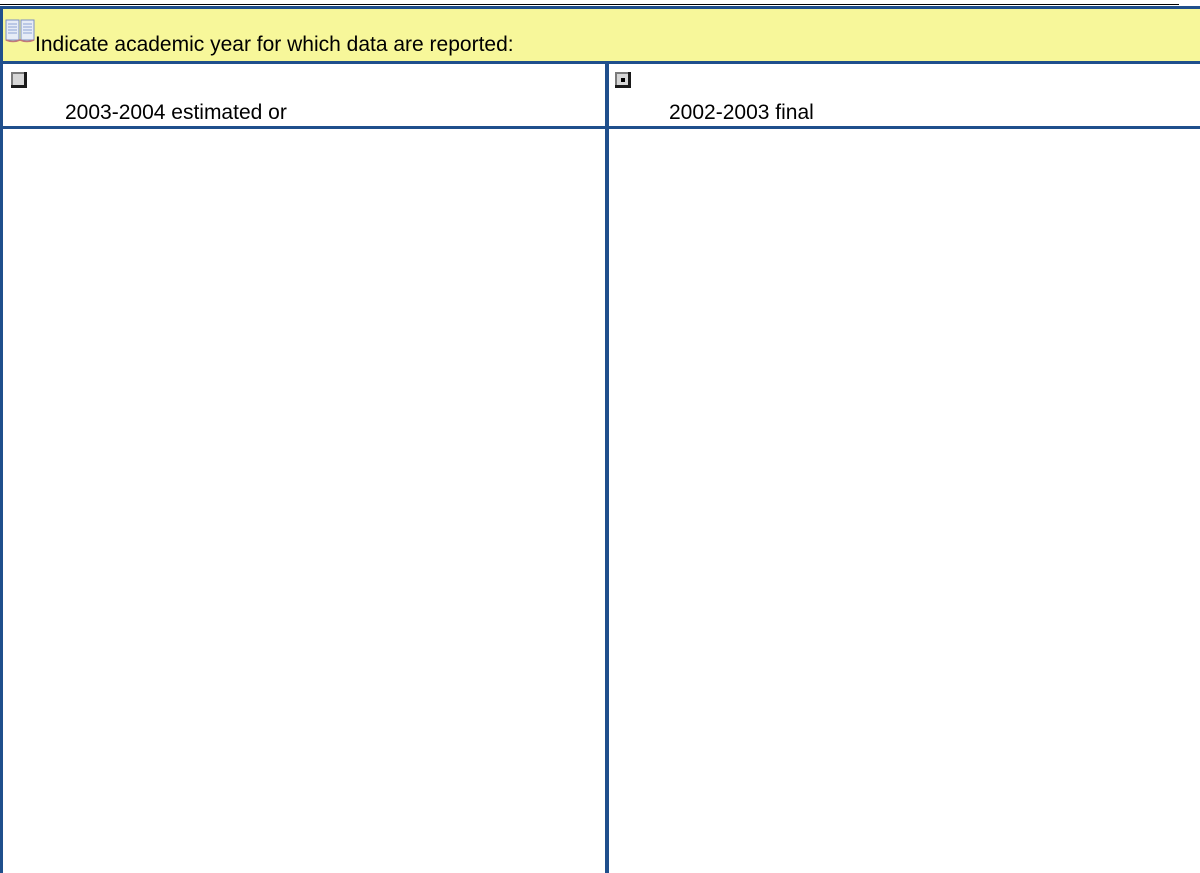  What do you see at coordinates (905, 96) in the screenshot?
I see `option-2002-2003-final: 2002-2003 final` at bounding box center [905, 96].